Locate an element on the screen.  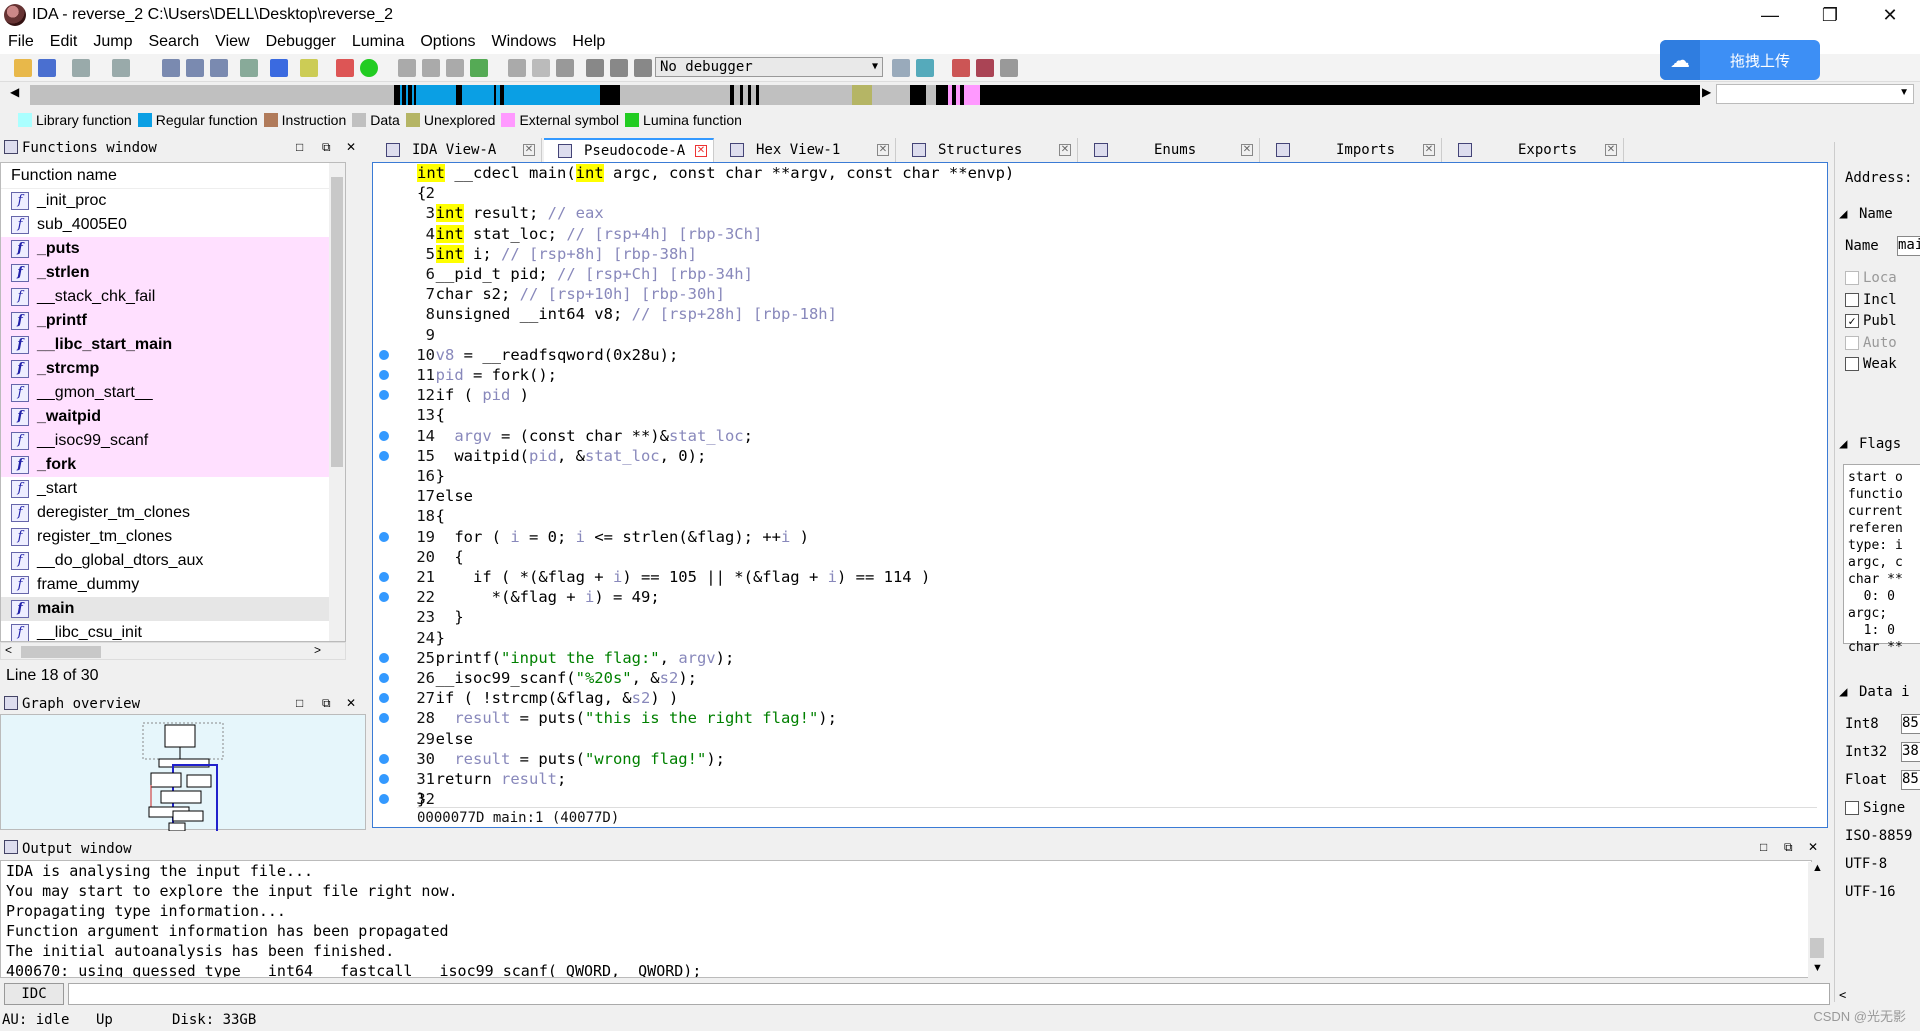
column-header: Function name is located at coordinates (173, 176).